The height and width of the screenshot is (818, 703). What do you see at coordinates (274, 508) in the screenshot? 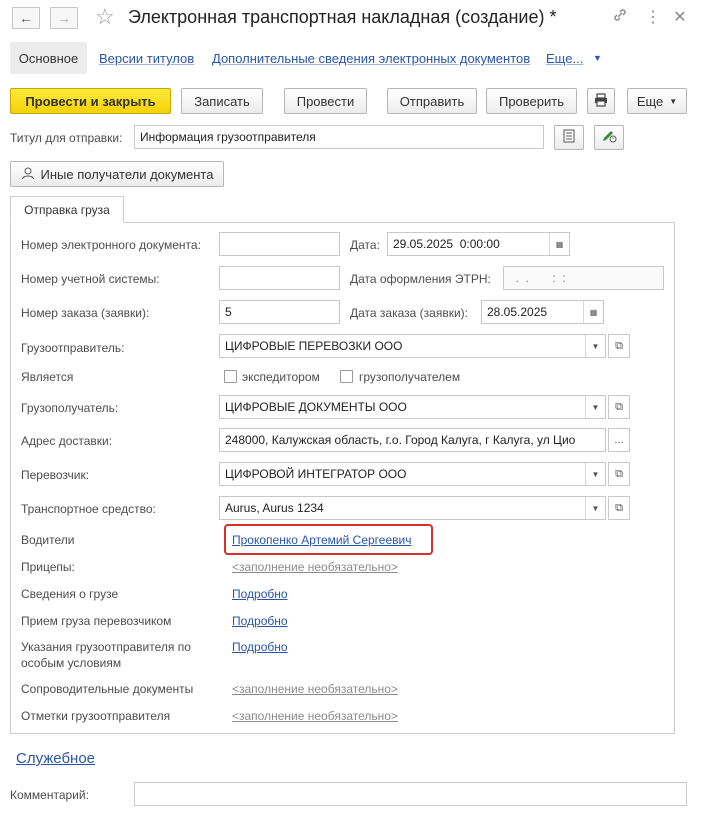
I see `vehicle-value: Aurus, Aurus 1234` at bounding box center [274, 508].